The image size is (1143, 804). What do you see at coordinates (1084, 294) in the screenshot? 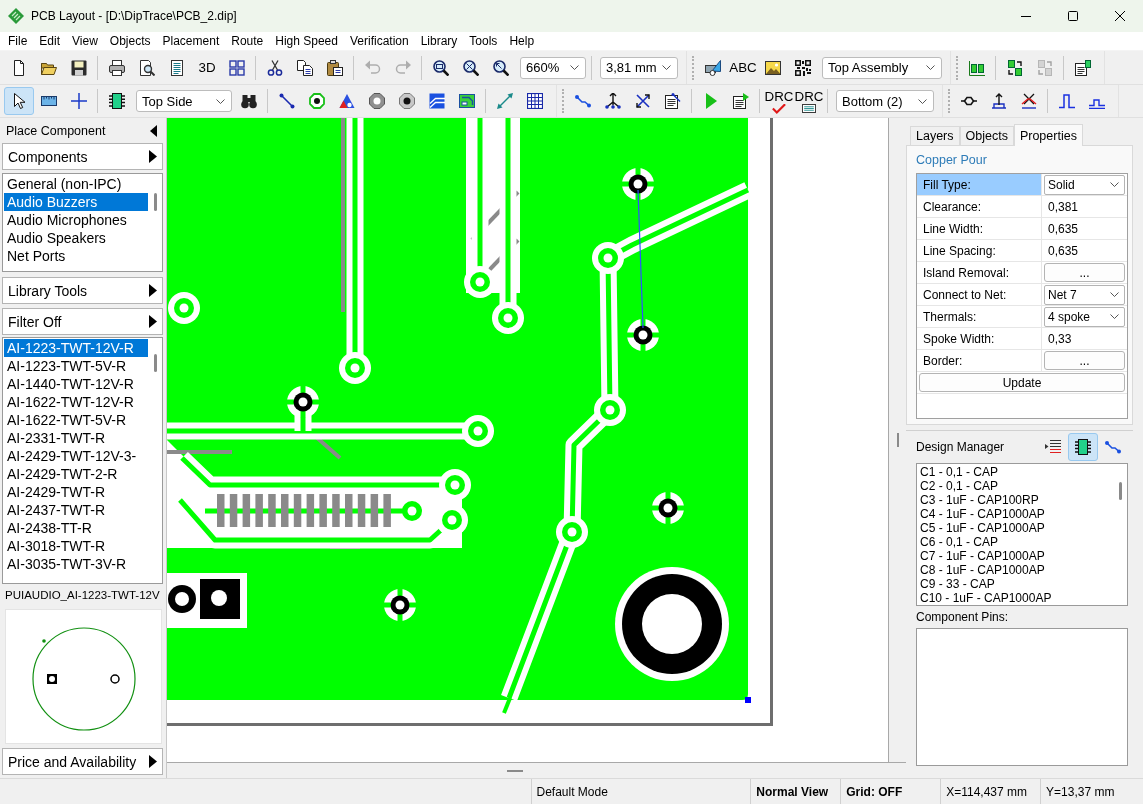
I see `property-dropdown: Net 7` at bounding box center [1084, 294].